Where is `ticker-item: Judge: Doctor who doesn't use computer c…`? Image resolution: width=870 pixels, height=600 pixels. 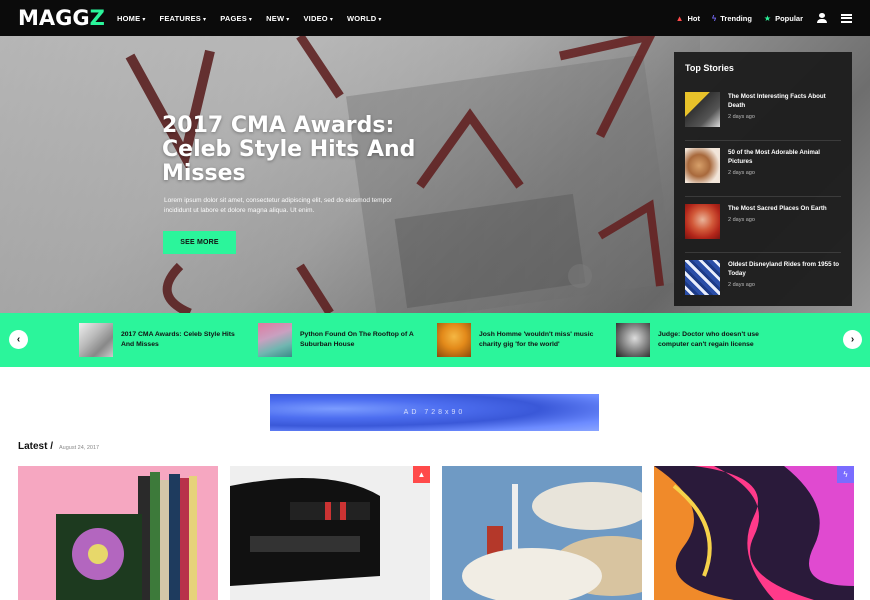 ticker-item: Judge: Doctor who doesn't use computer c… is located at coordinates (701, 340).